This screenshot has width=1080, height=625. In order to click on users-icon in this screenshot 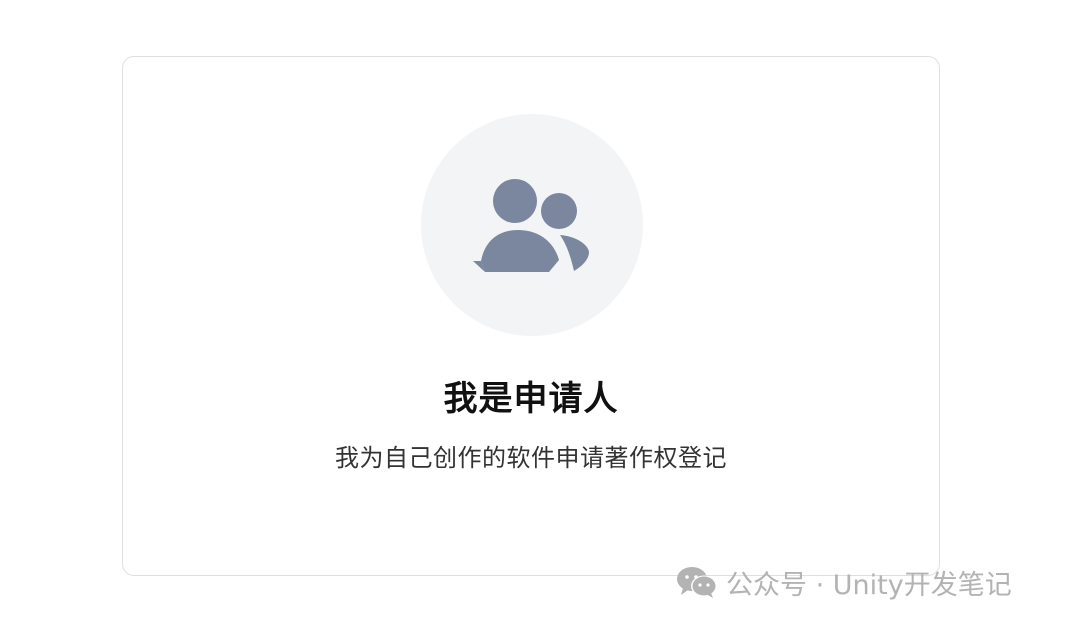, I will do `click(531, 225)`.